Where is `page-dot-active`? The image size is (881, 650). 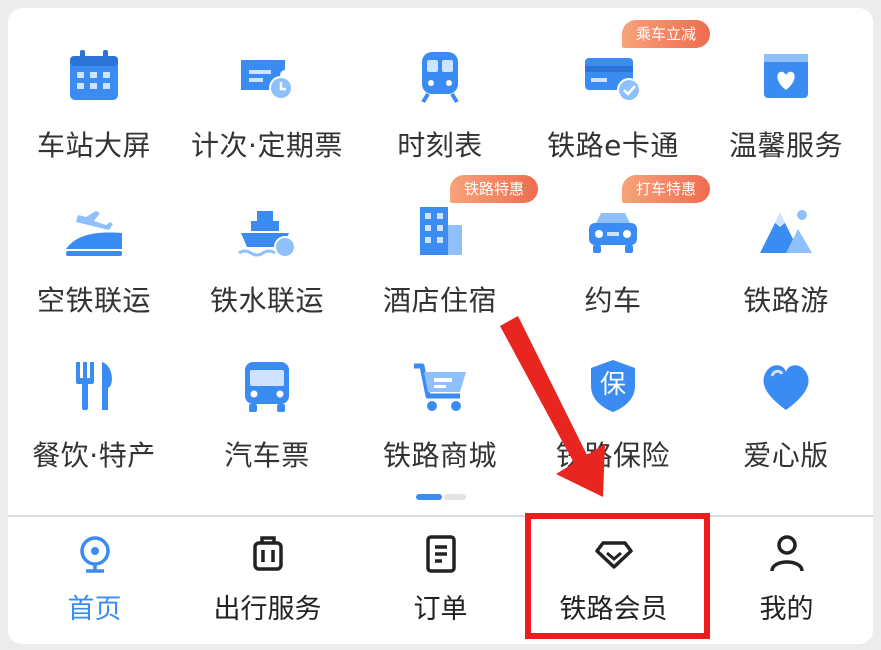 page-dot-active is located at coordinates (429, 497).